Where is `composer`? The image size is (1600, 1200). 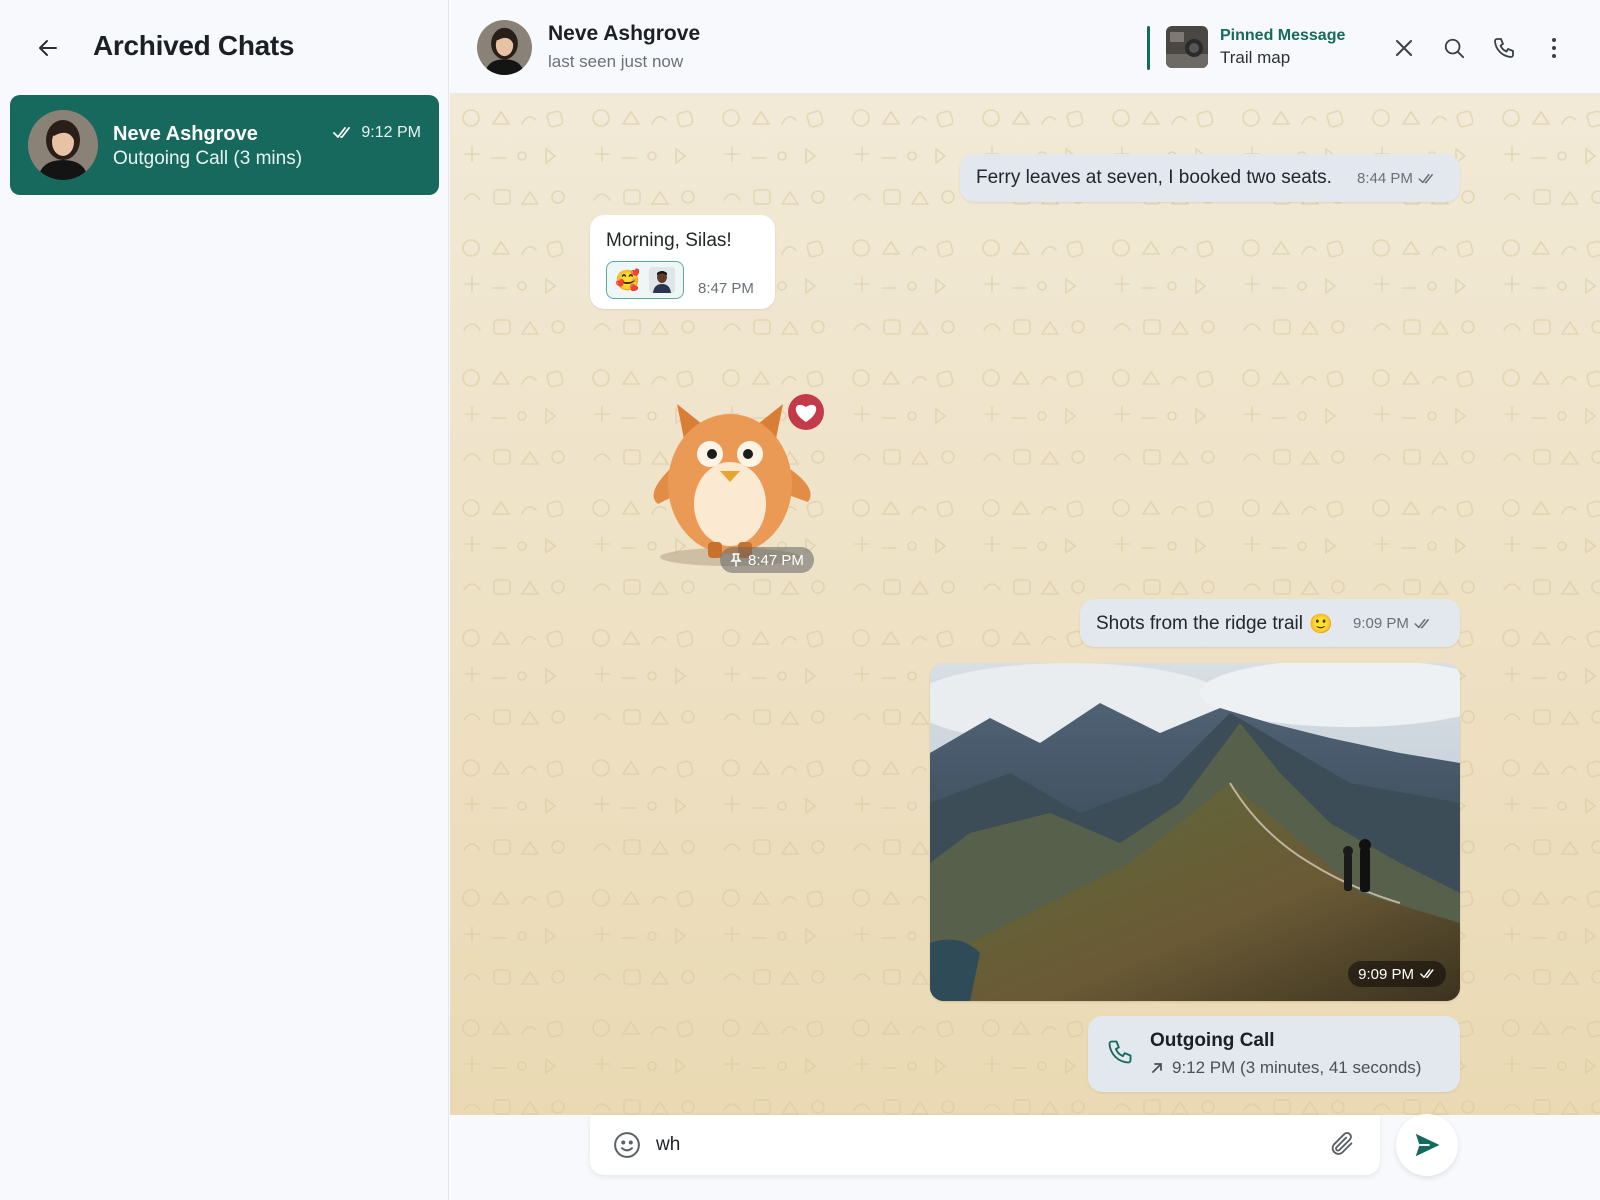 composer is located at coordinates (985, 1145).